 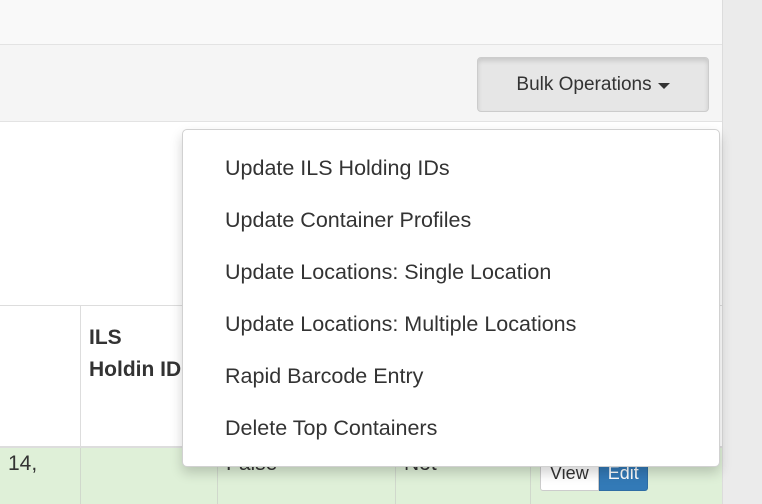 What do you see at coordinates (451, 168) in the screenshot?
I see `menu-item-update-ils-holding-ids: Update ILS Holding IDs` at bounding box center [451, 168].